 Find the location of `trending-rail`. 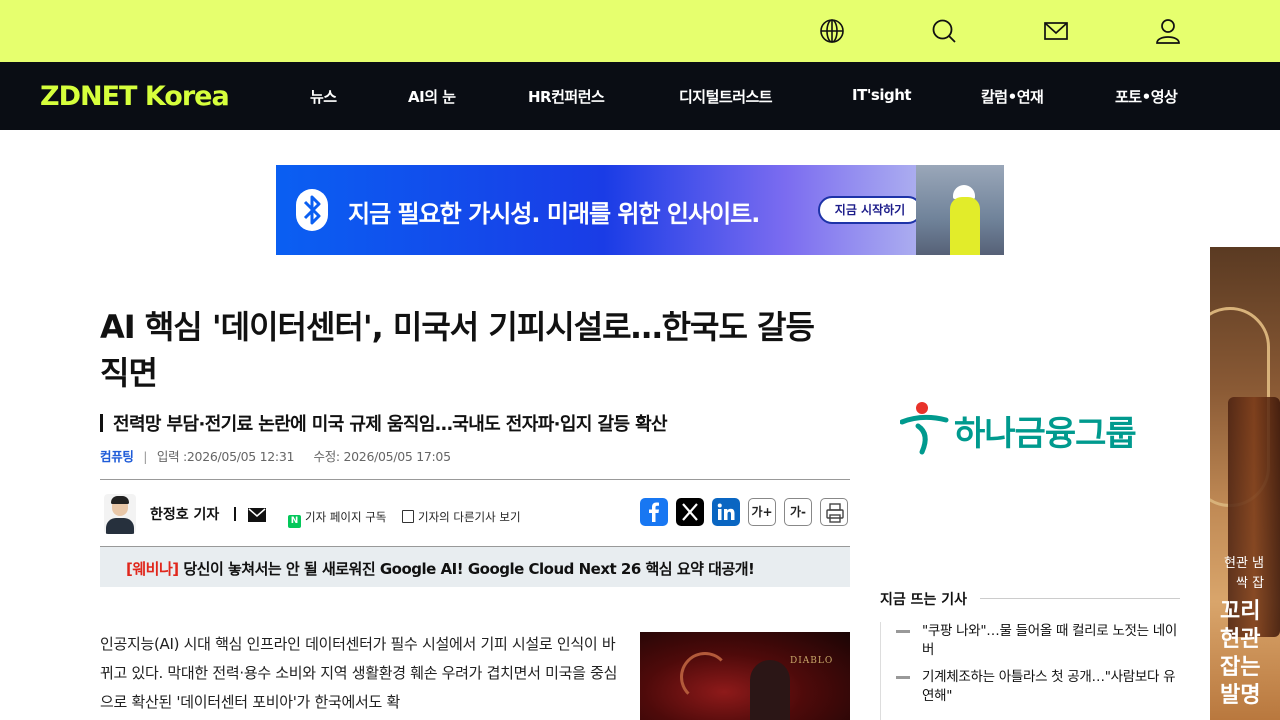

trending-rail is located at coordinates (880, 671).